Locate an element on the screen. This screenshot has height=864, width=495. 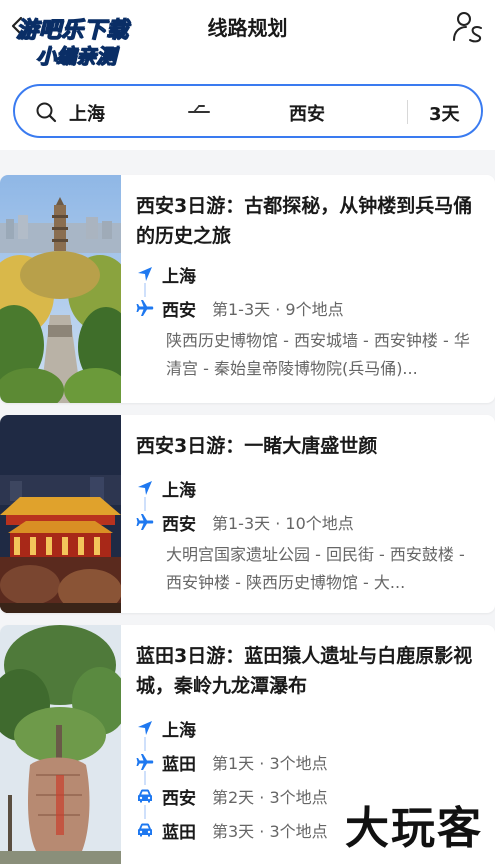
stop-row: 西安 第1-3天 · 10个地点 is located at coordinates (308, 522).